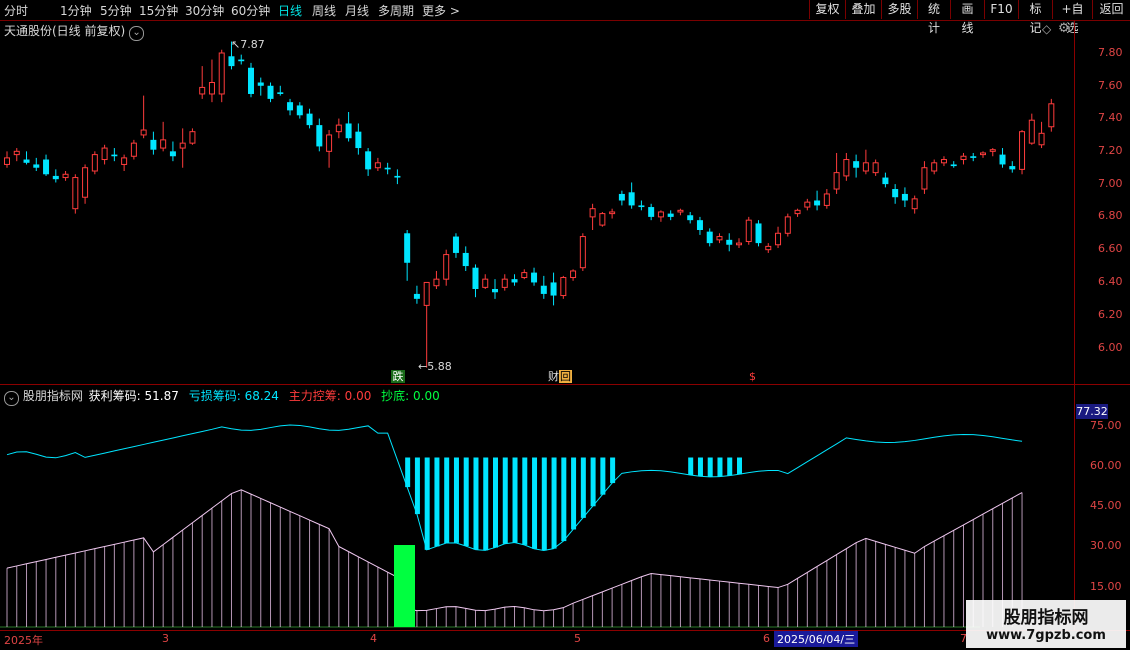 This screenshot has width=1130, height=650. Describe the element at coordinates (290, 10) in the screenshot. I see `tab-daily: 日线` at that location.